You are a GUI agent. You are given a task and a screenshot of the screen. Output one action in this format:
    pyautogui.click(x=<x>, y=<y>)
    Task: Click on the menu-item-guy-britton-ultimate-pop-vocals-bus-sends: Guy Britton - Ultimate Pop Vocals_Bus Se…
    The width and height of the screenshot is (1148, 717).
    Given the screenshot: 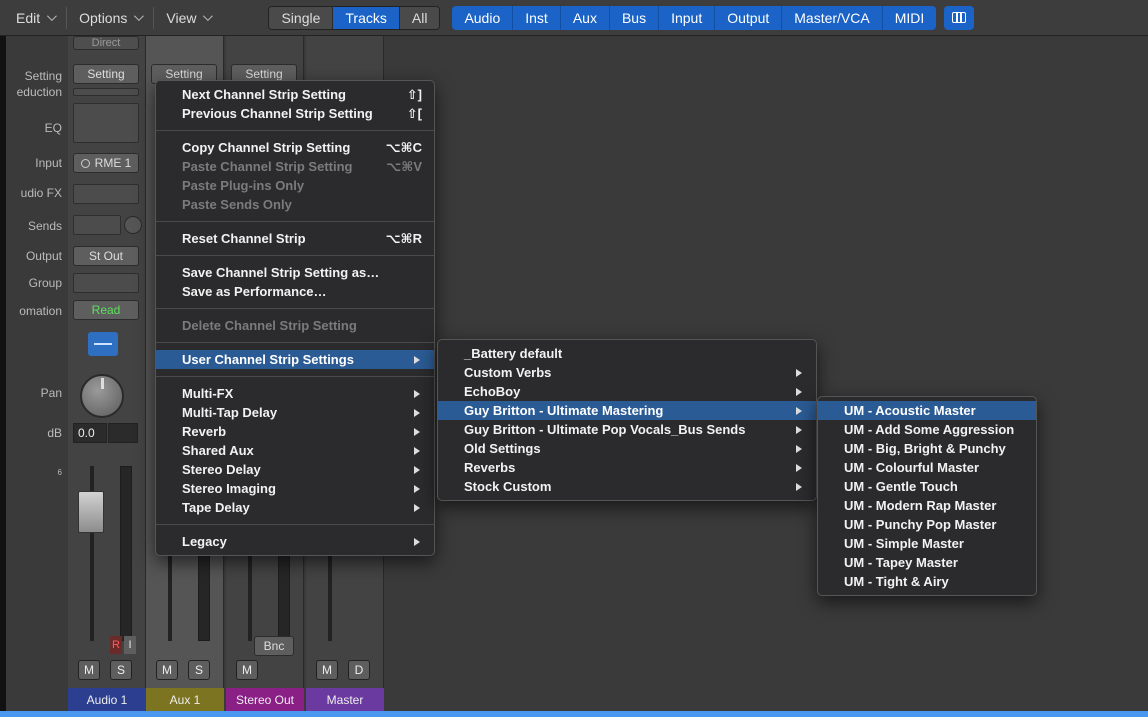 What is the action you would take?
    pyautogui.click(x=627, y=429)
    